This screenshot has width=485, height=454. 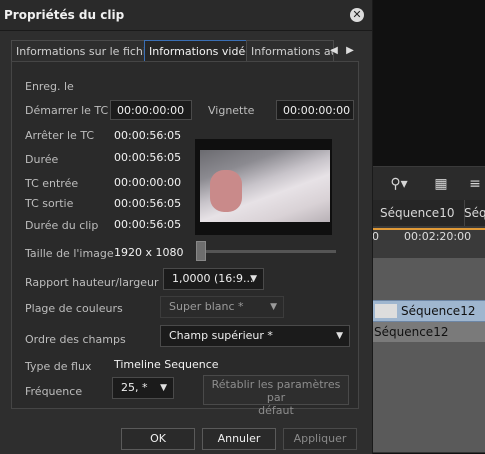 What do you see at coordinates (276, 391) in the screenshot?
I see `reset-label-line1: Rétablir les paramètres par` at bounding box center [276, 391].